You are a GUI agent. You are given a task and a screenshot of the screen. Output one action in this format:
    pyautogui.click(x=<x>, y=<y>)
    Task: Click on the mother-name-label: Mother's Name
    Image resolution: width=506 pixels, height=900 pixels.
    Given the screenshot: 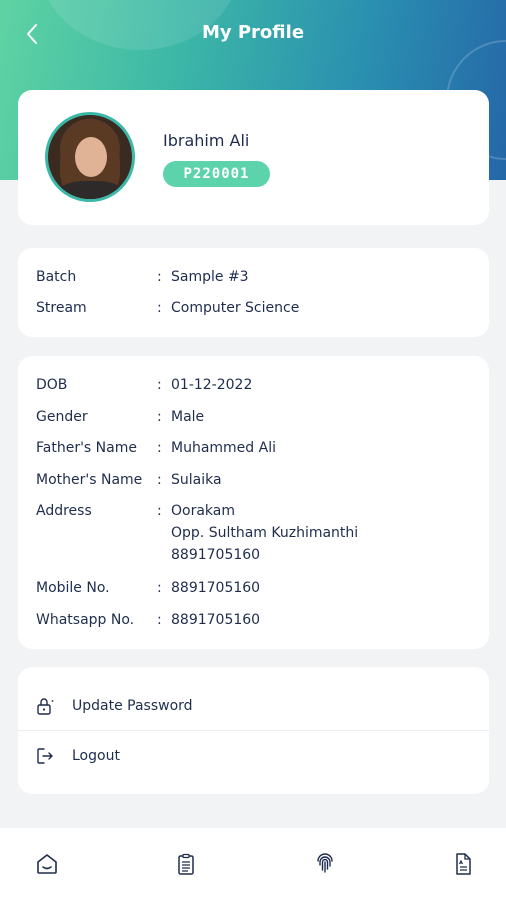 What is the action you would take?
    pyautogui.click(x=89, y=480)
    